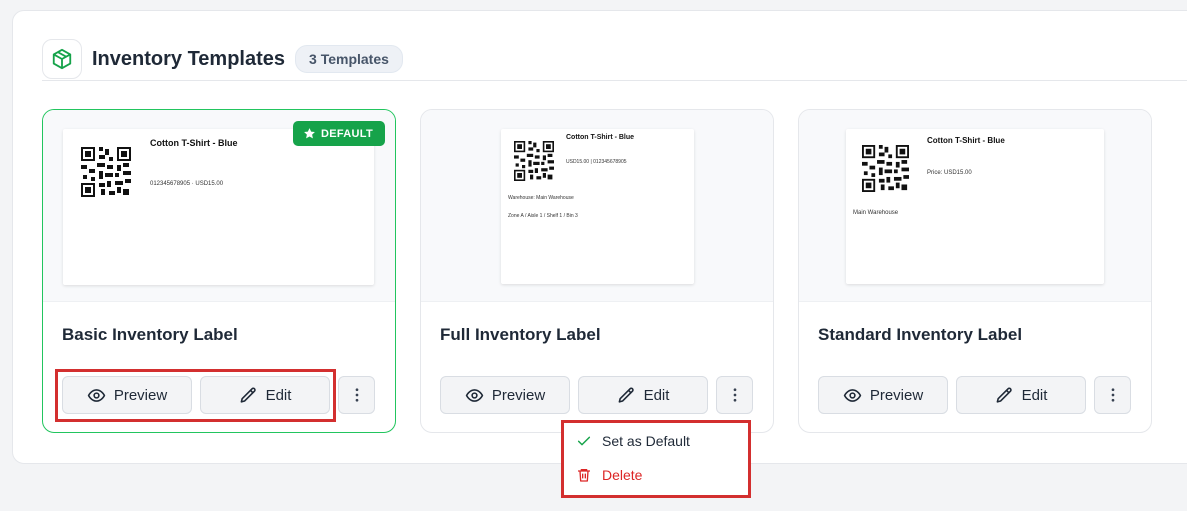 Image resolution: width=1187 pixels, height=511 pixels. I want to click on delete-menu-item: Delete, so click(609, 475).